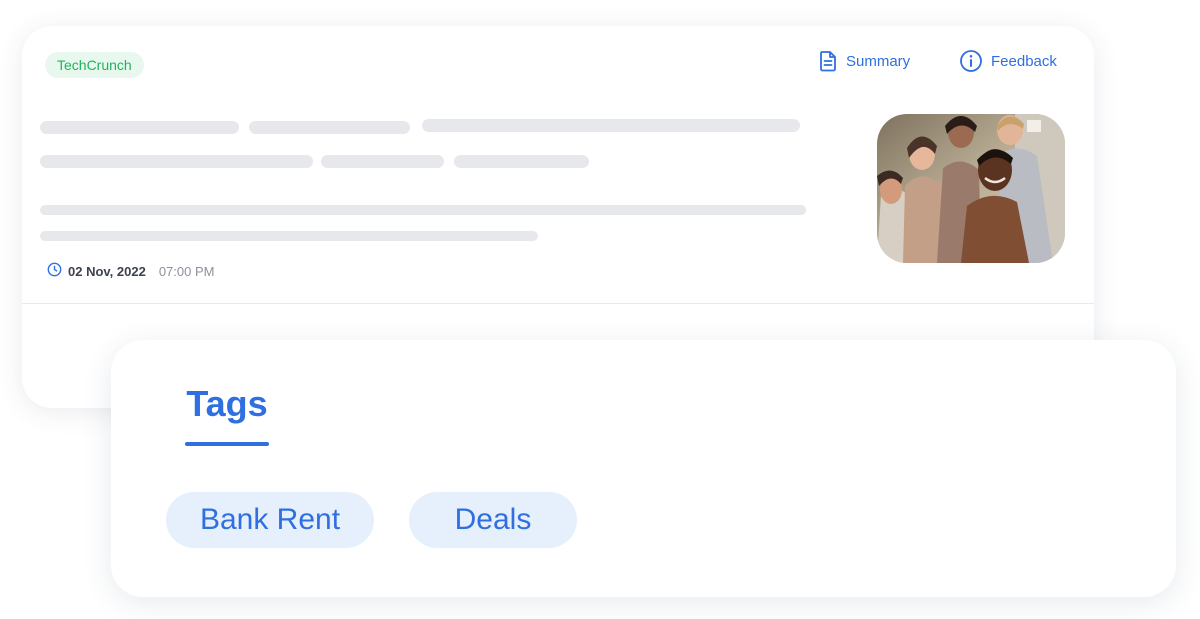  I want to click on clock-icon, so click(54, 271).